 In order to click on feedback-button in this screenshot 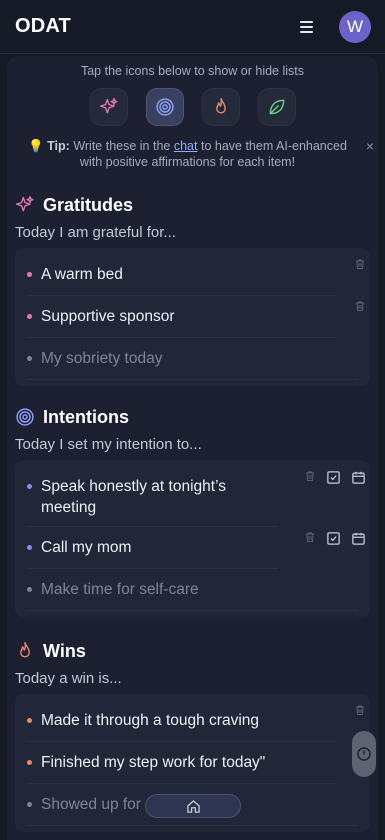, I will do `click(364, 754)`.